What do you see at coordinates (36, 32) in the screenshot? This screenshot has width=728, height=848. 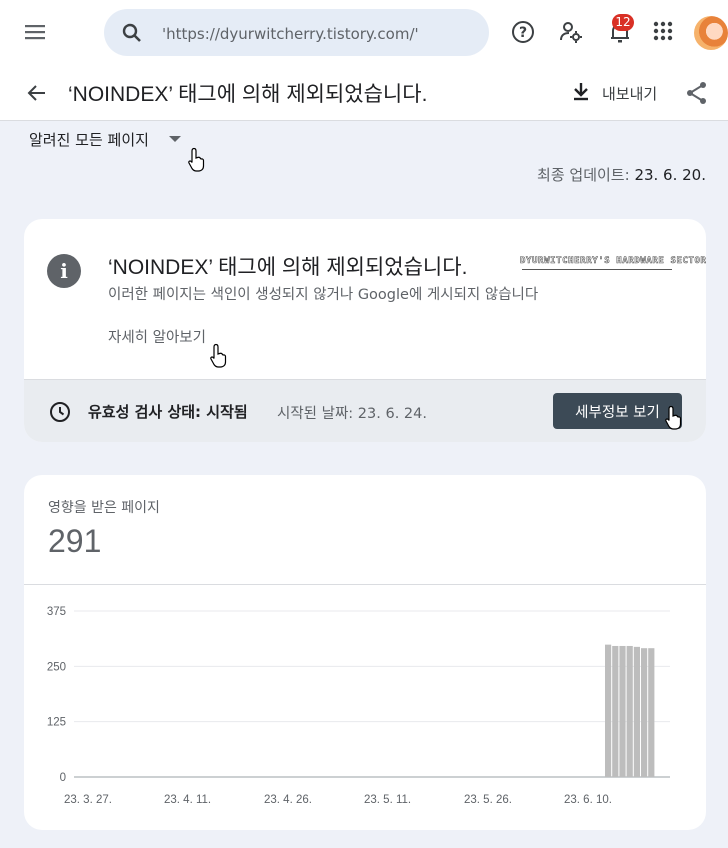 I see `menu-icon` at bounding box center [36, 32].